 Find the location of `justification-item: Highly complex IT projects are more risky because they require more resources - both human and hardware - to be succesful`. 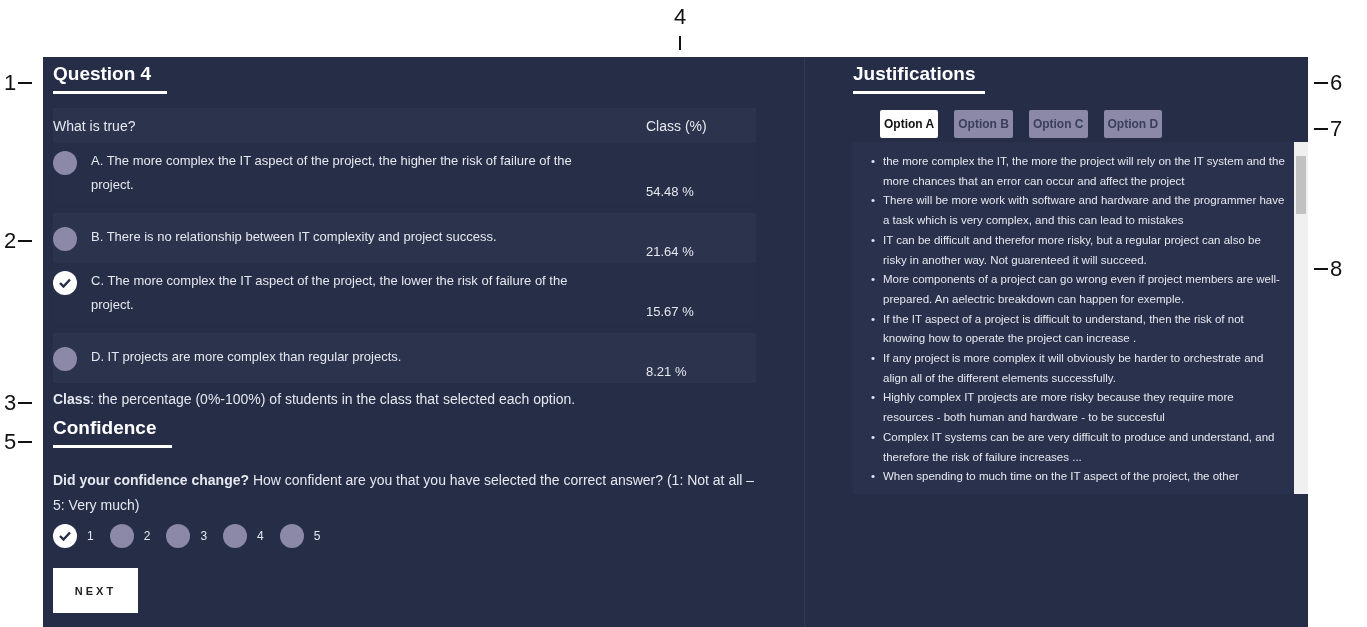

justification-item: Highly complex IT projects are more risky because they require more resources - both human and hardware - to be succesful is located at coordinates (1059, 408).